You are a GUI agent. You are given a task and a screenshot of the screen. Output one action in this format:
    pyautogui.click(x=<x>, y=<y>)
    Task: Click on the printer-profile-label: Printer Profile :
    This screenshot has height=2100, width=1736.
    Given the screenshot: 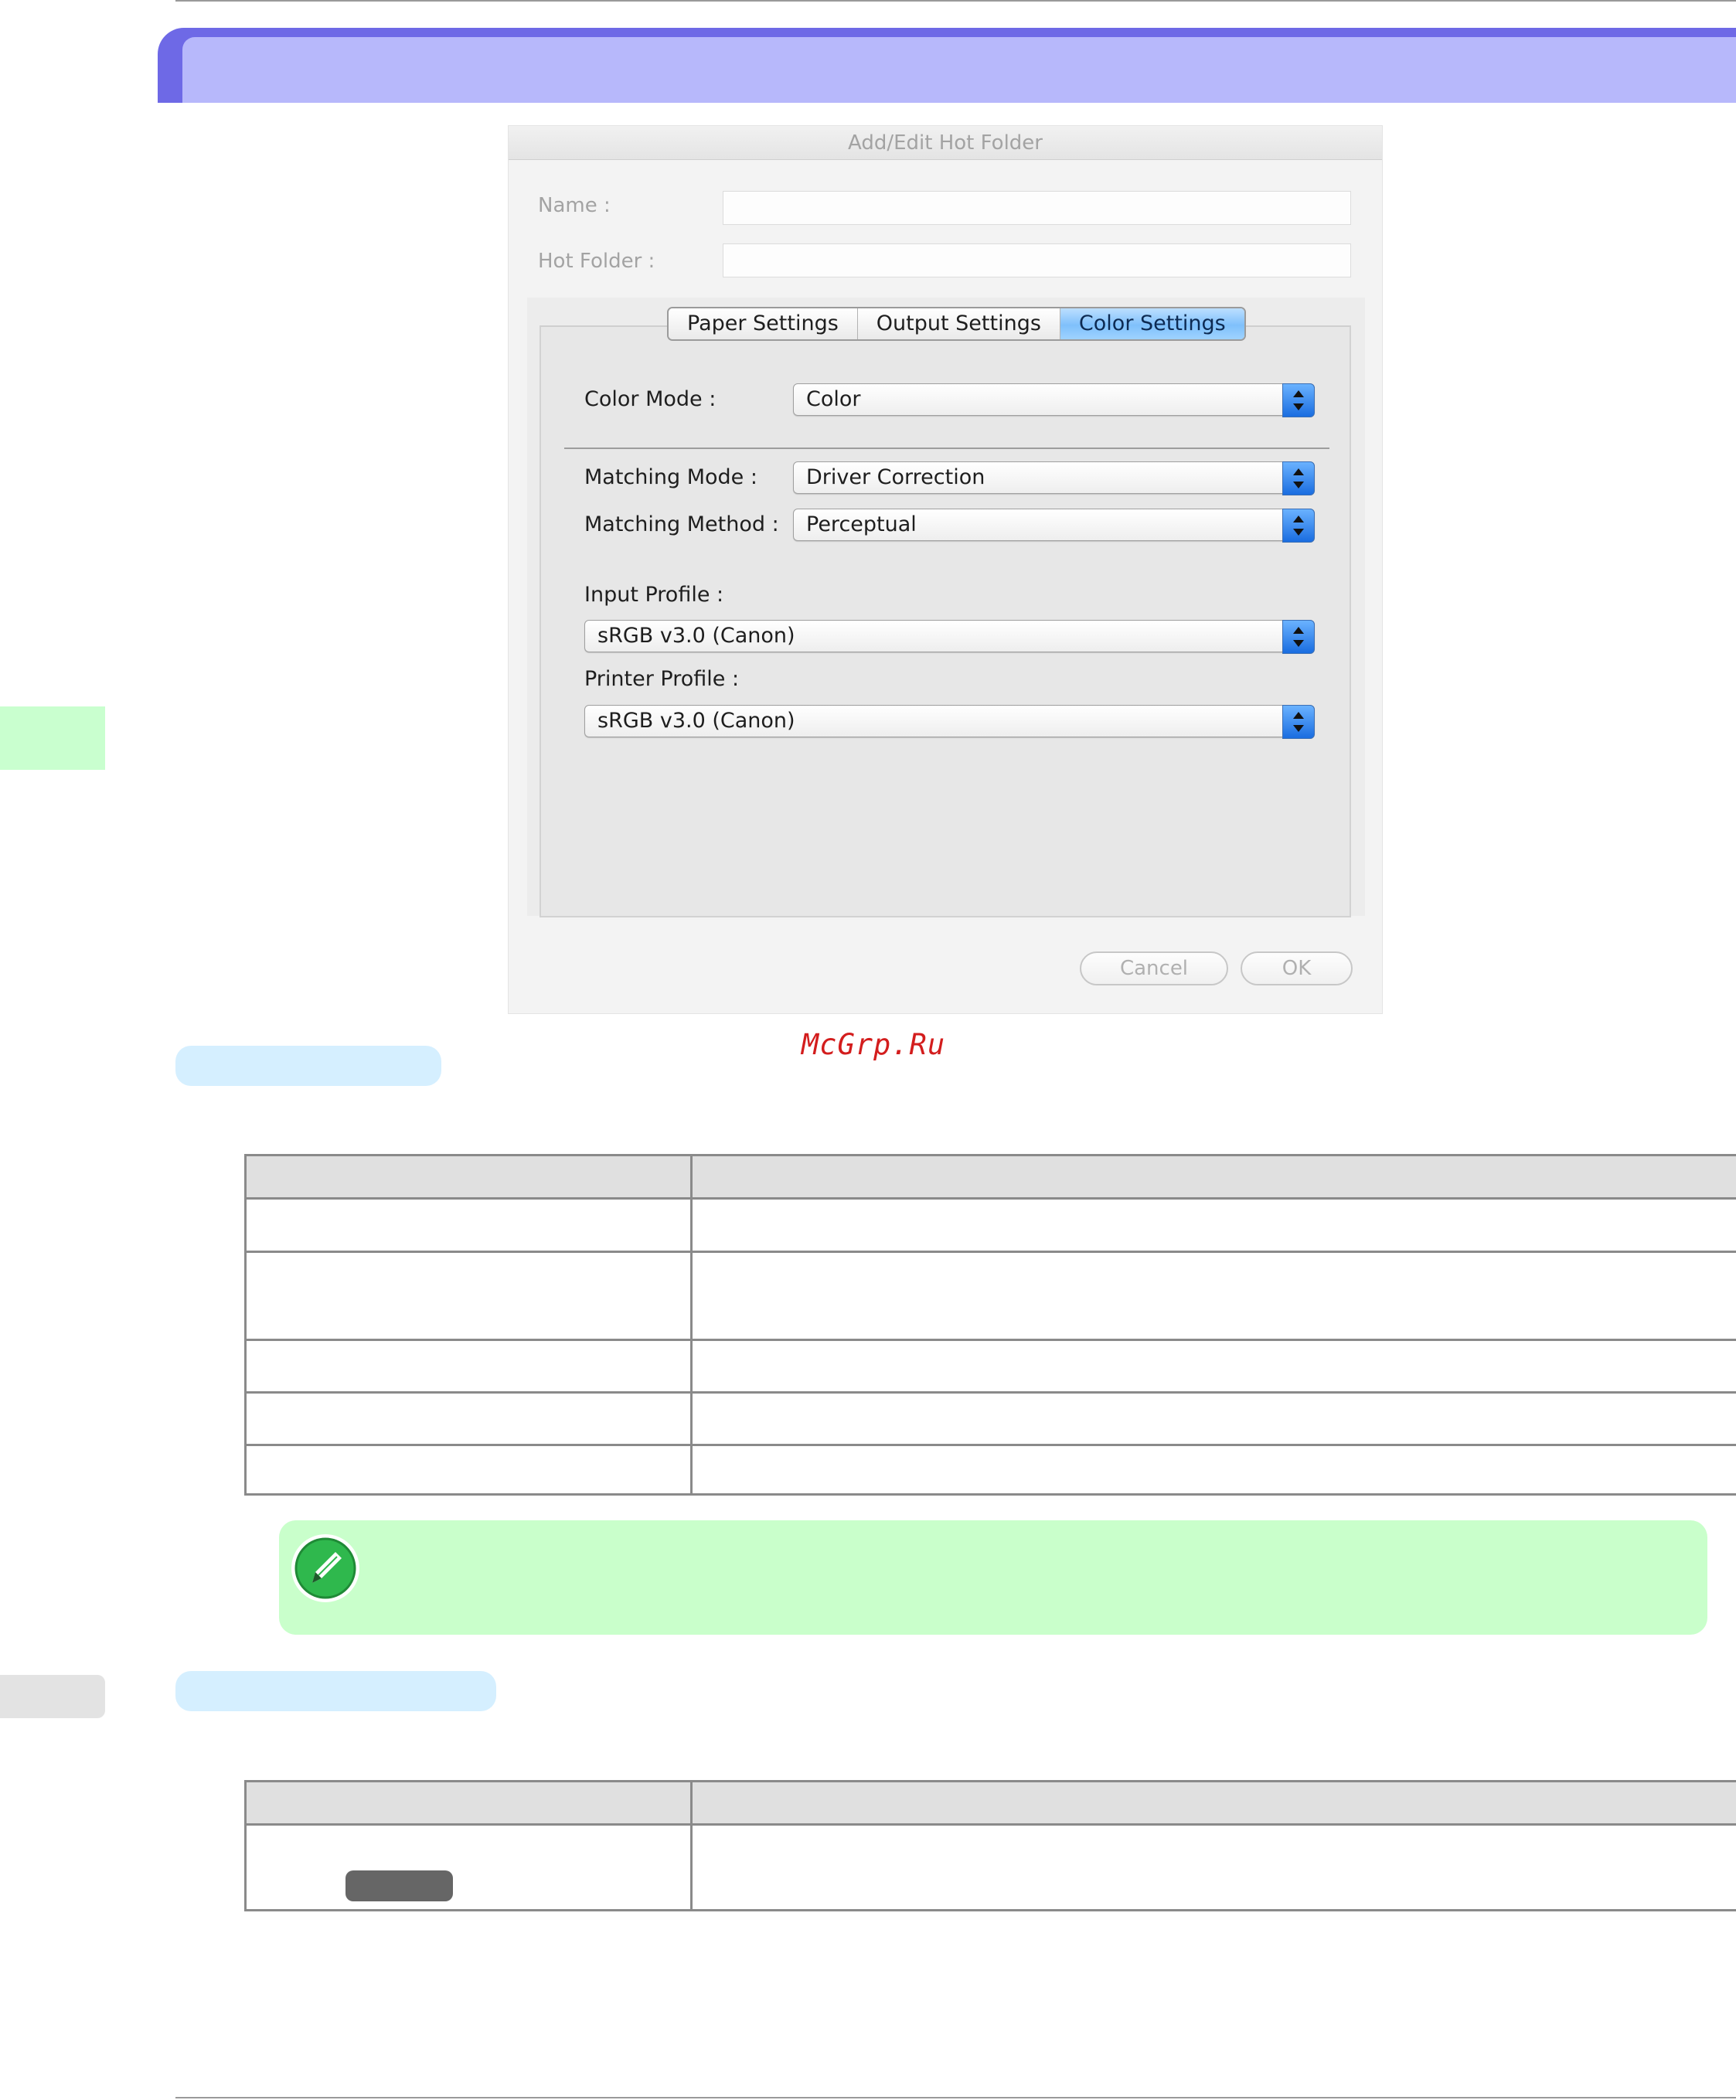 What is the action you would take?
    pyautogui.click(x=662, y=679)
    